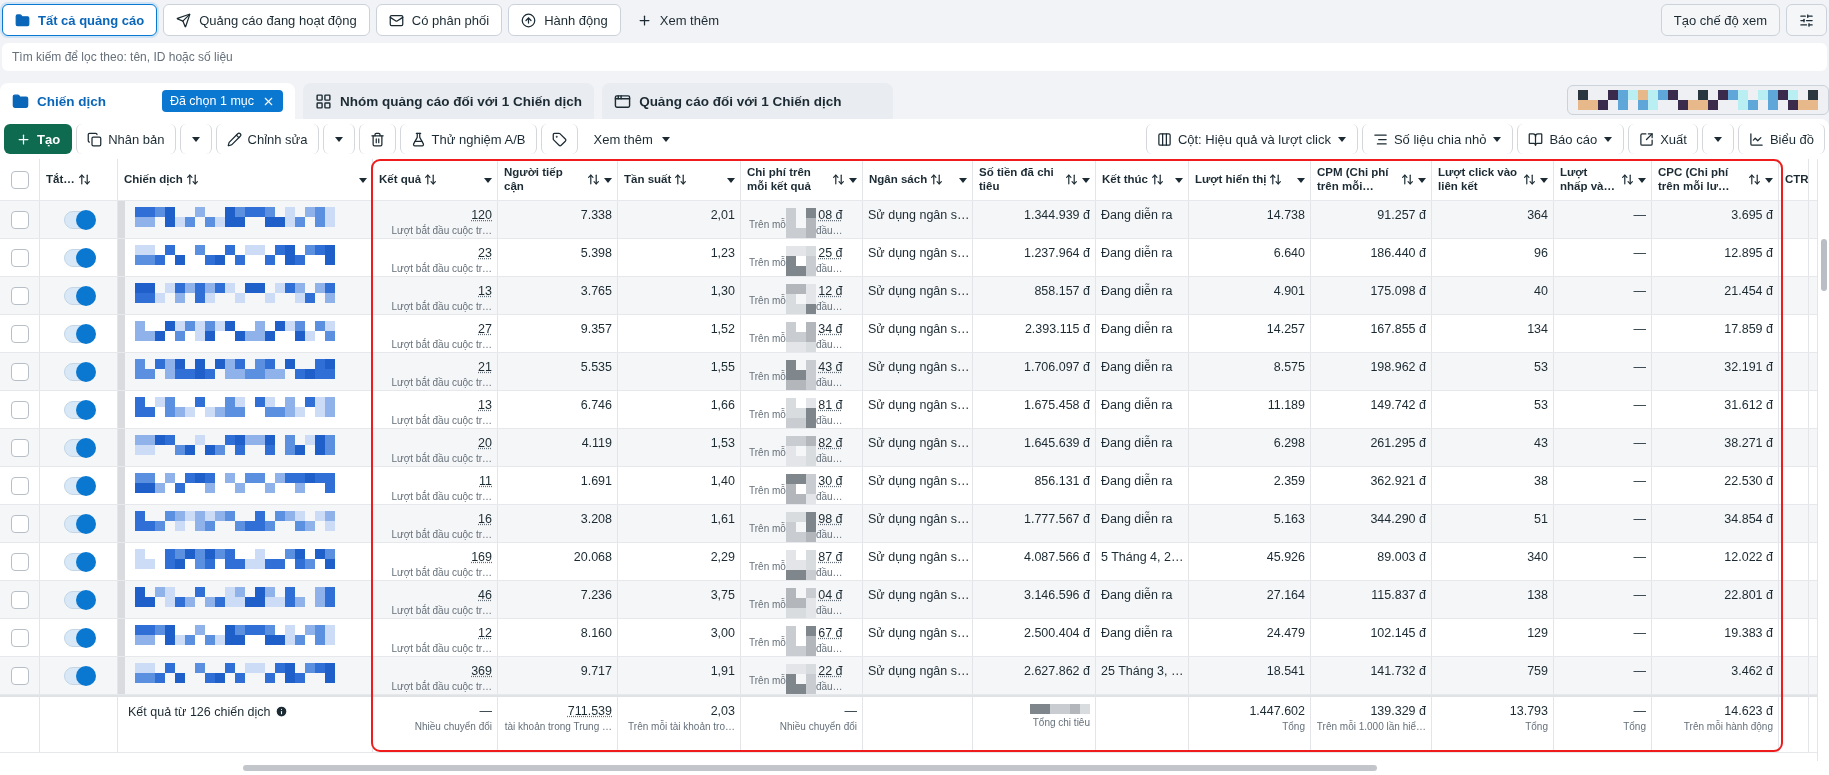 This screenshot has width=1829, height=775. I want to click on caret-icon, so click(338, 139).